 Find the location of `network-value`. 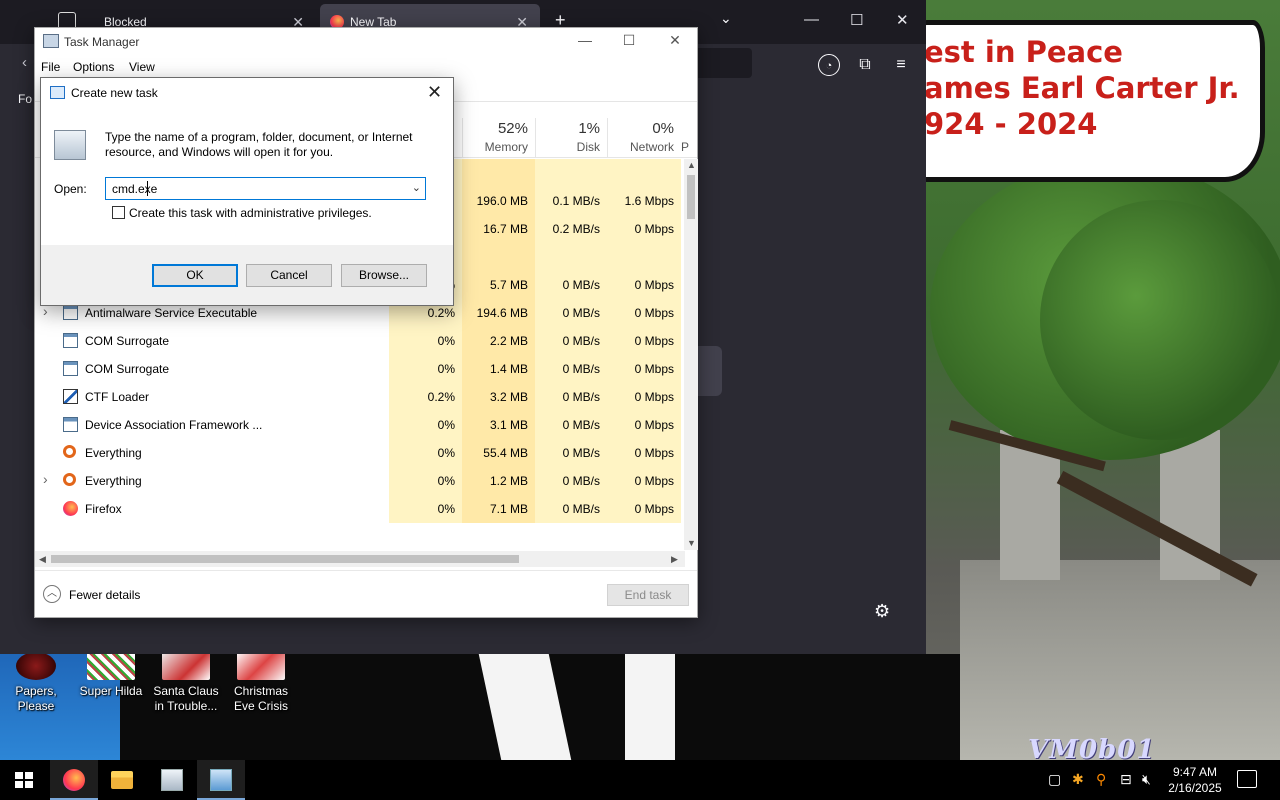

network-value is located at coordinates (644, 257).